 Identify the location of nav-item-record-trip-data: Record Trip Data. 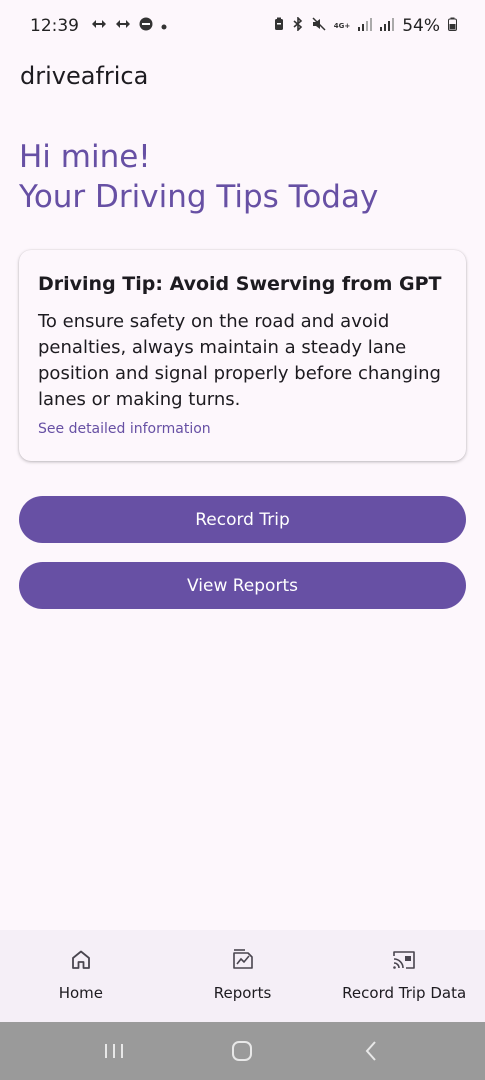
(404, 976).